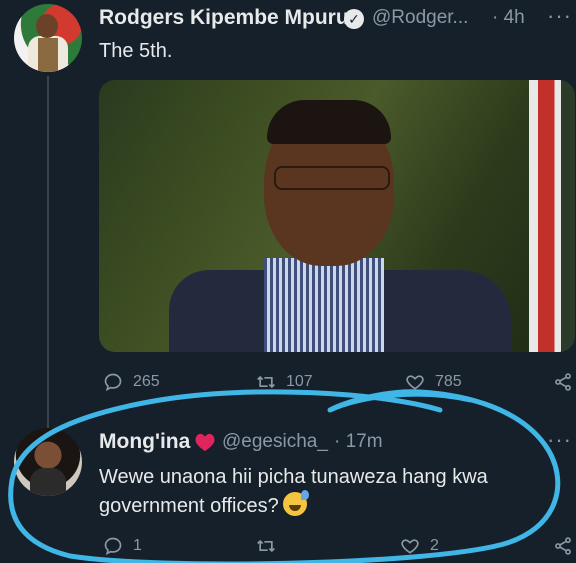 The width and height of the screenshot is (576, 563). I want to click on author-name-row: Mong'ina, so click(157, 442).